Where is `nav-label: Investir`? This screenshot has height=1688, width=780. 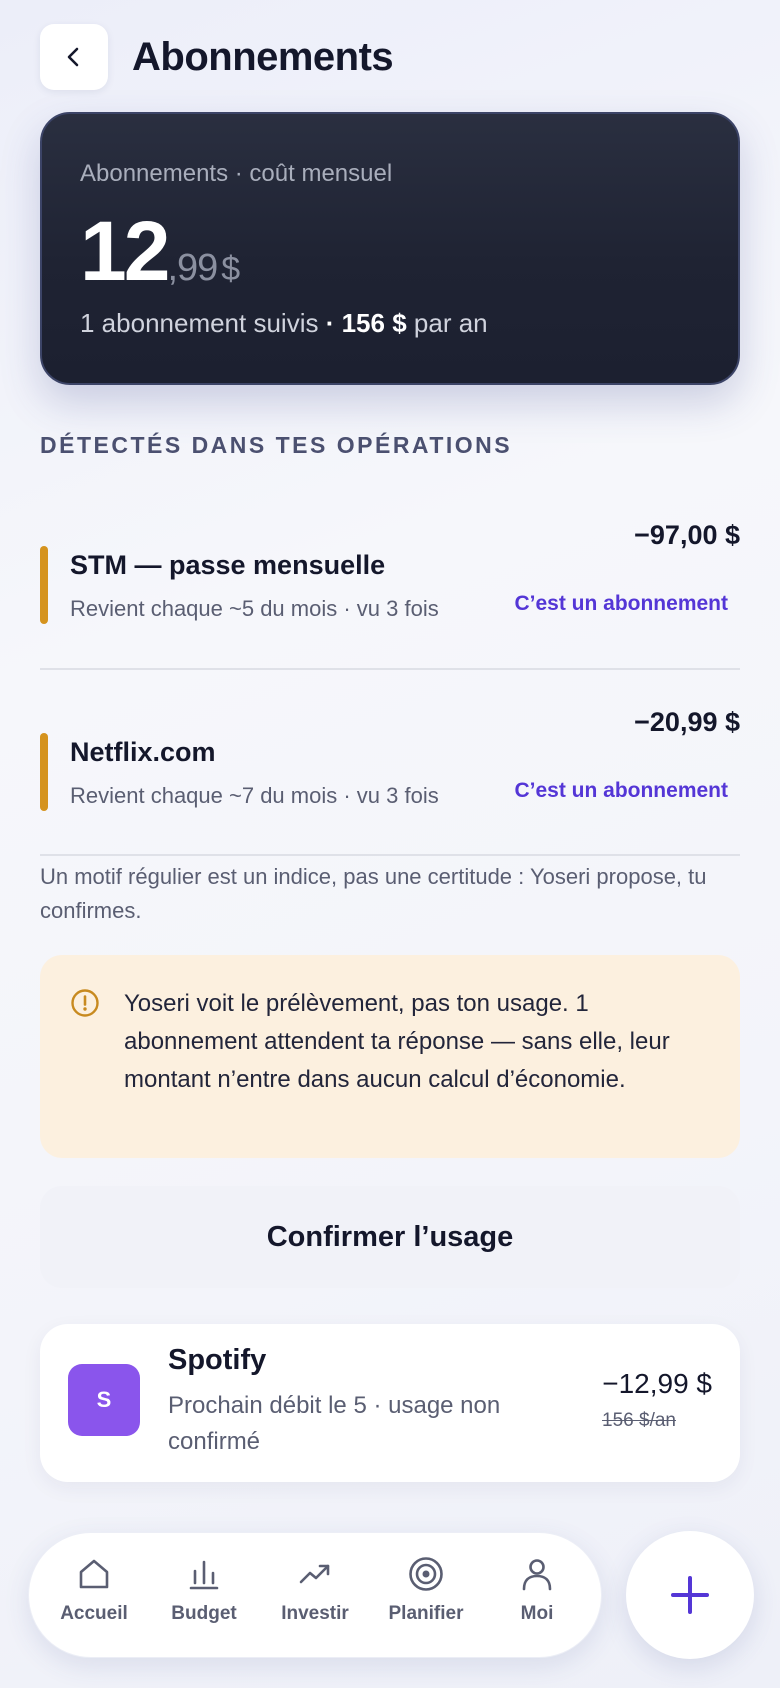
nav-label: Investir is located at coordinates (315, 1613).